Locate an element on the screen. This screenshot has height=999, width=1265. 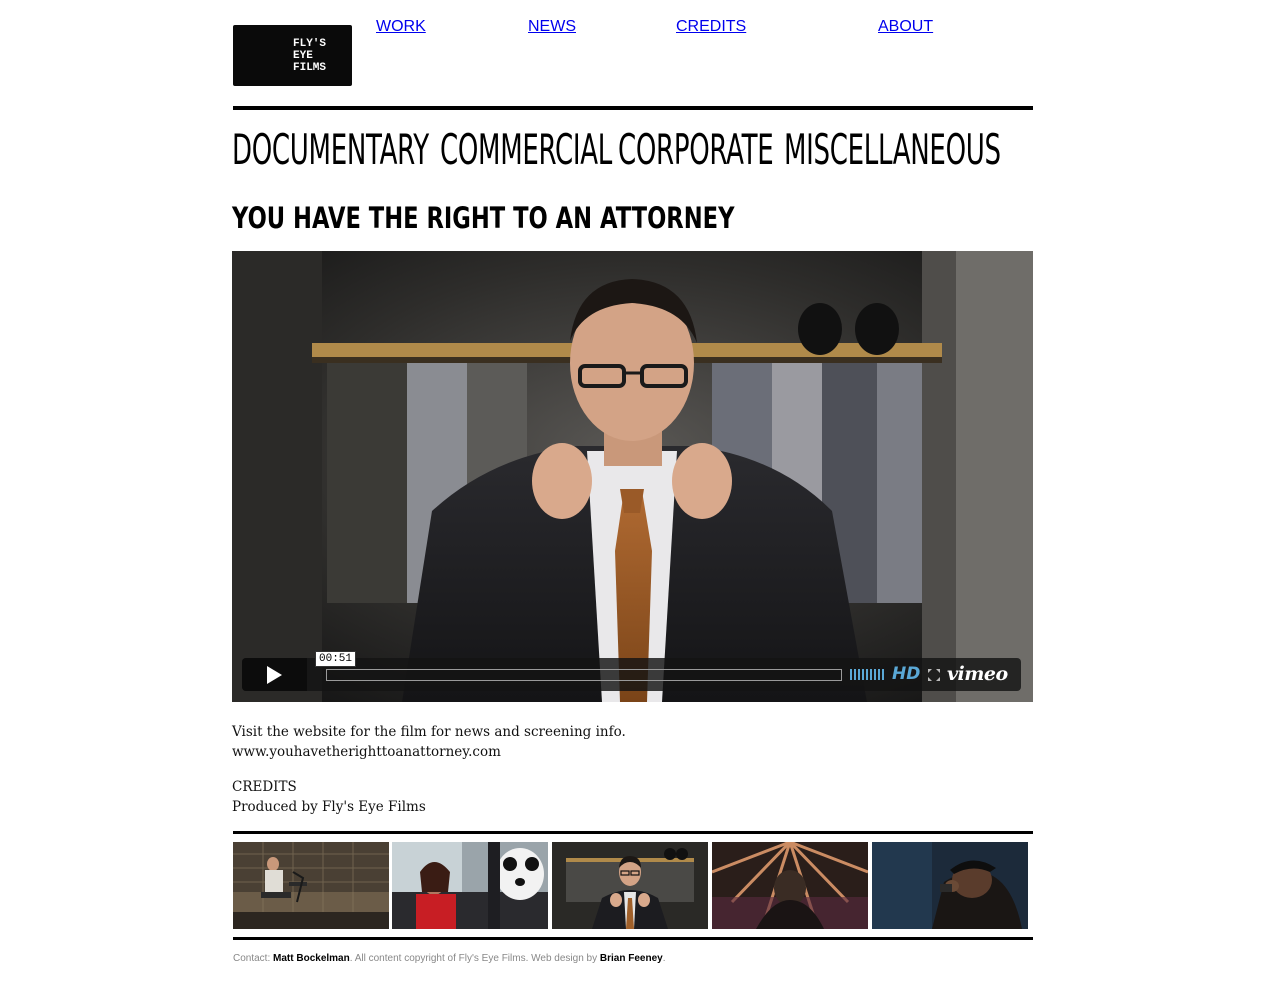
designer-link: Brian Feeney is located at coordinates (631, 958).